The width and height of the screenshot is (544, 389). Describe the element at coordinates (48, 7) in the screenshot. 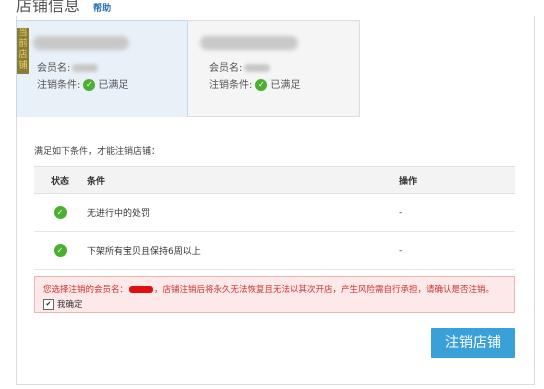

I see `page-title: 店铺信息` at that location.